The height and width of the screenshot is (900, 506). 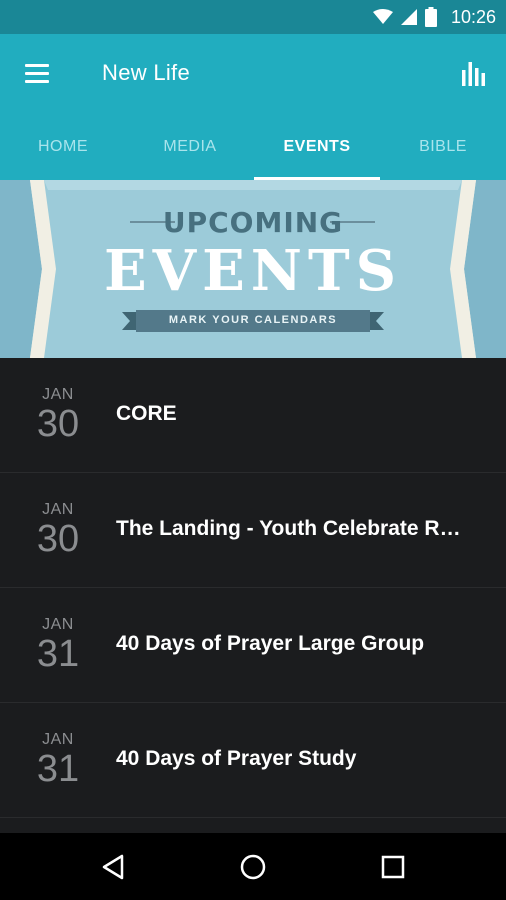 I want to click on tab-home: HOME, so click(x=63, y=147).